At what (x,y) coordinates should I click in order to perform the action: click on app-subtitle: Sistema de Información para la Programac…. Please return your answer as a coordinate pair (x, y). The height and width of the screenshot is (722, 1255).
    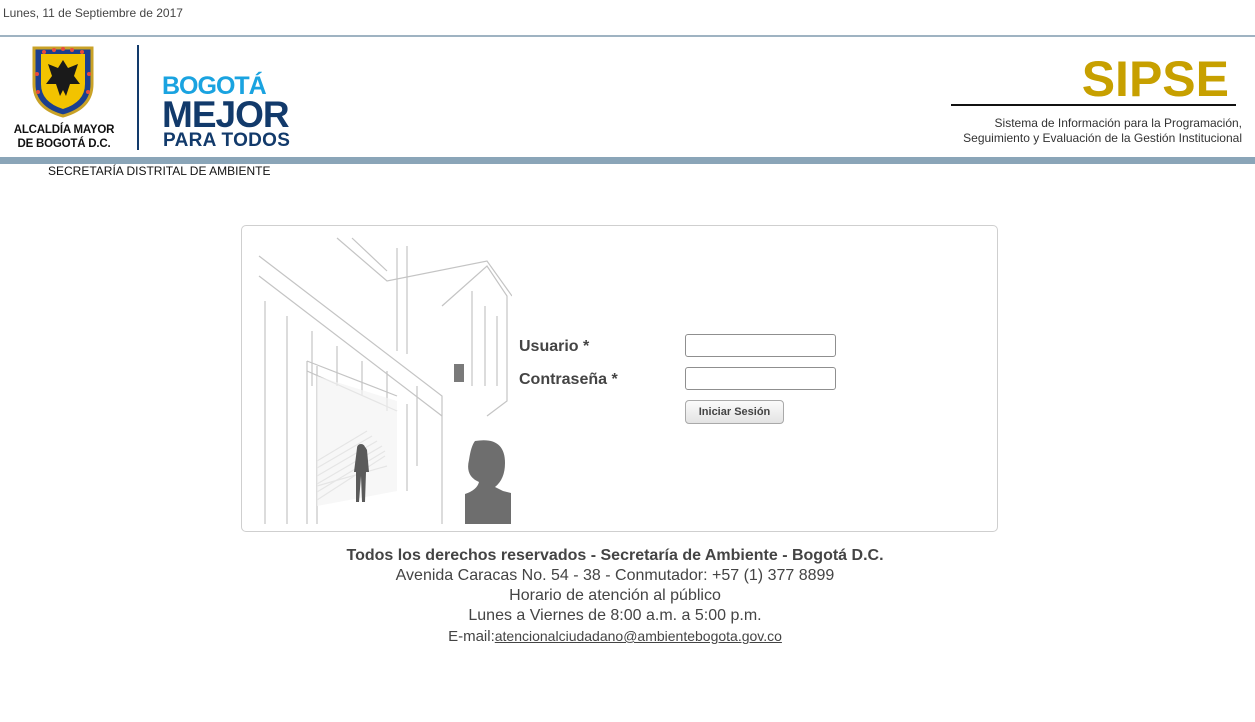
    Looking at the image, I should click on (1102, 131).